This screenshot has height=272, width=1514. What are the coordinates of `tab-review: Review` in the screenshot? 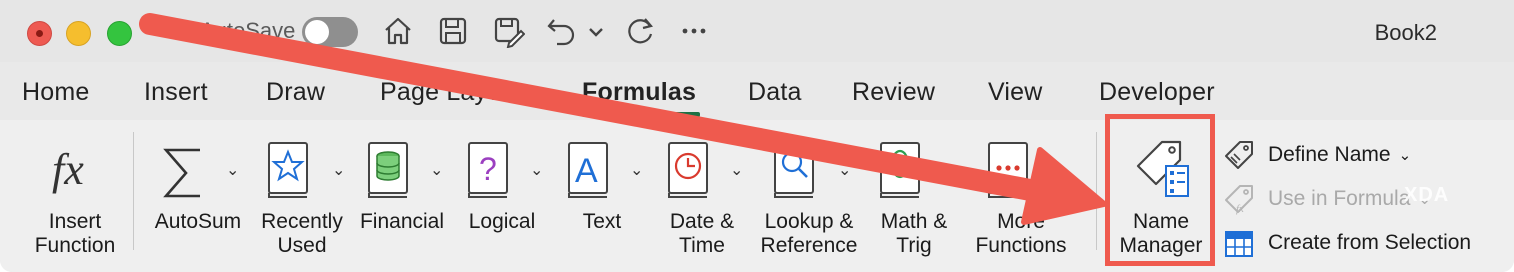 It's located at (893, 92).